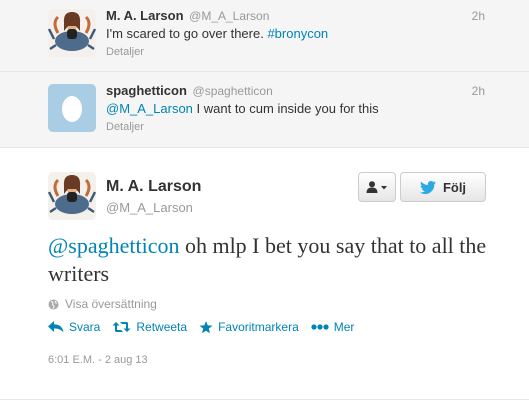  I want to click on tweet-actions: Svara Retweeta Favoritmarkera Mer, so click(207, 327).